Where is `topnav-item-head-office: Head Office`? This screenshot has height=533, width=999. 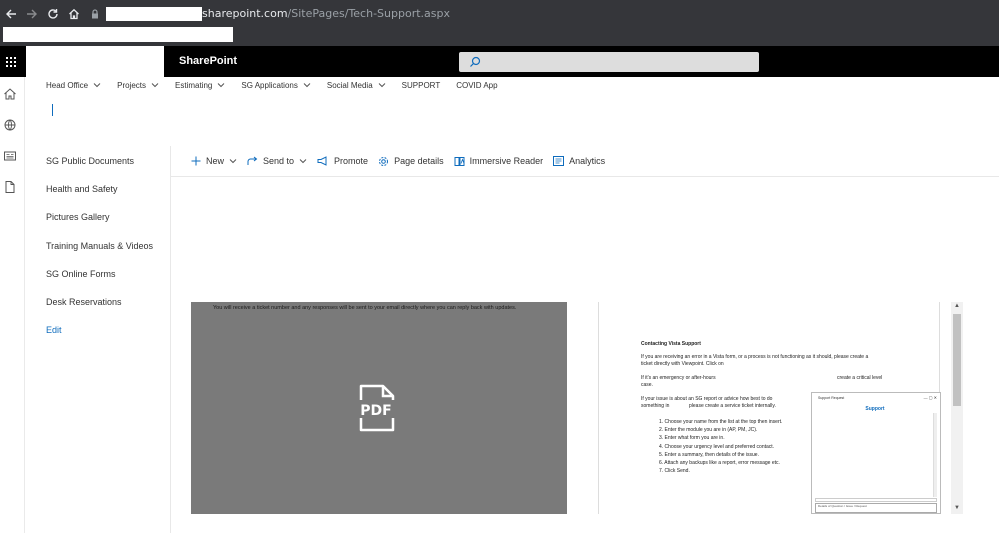 topnav-item-head-office: Head Office is located at coordinates (73, 85).